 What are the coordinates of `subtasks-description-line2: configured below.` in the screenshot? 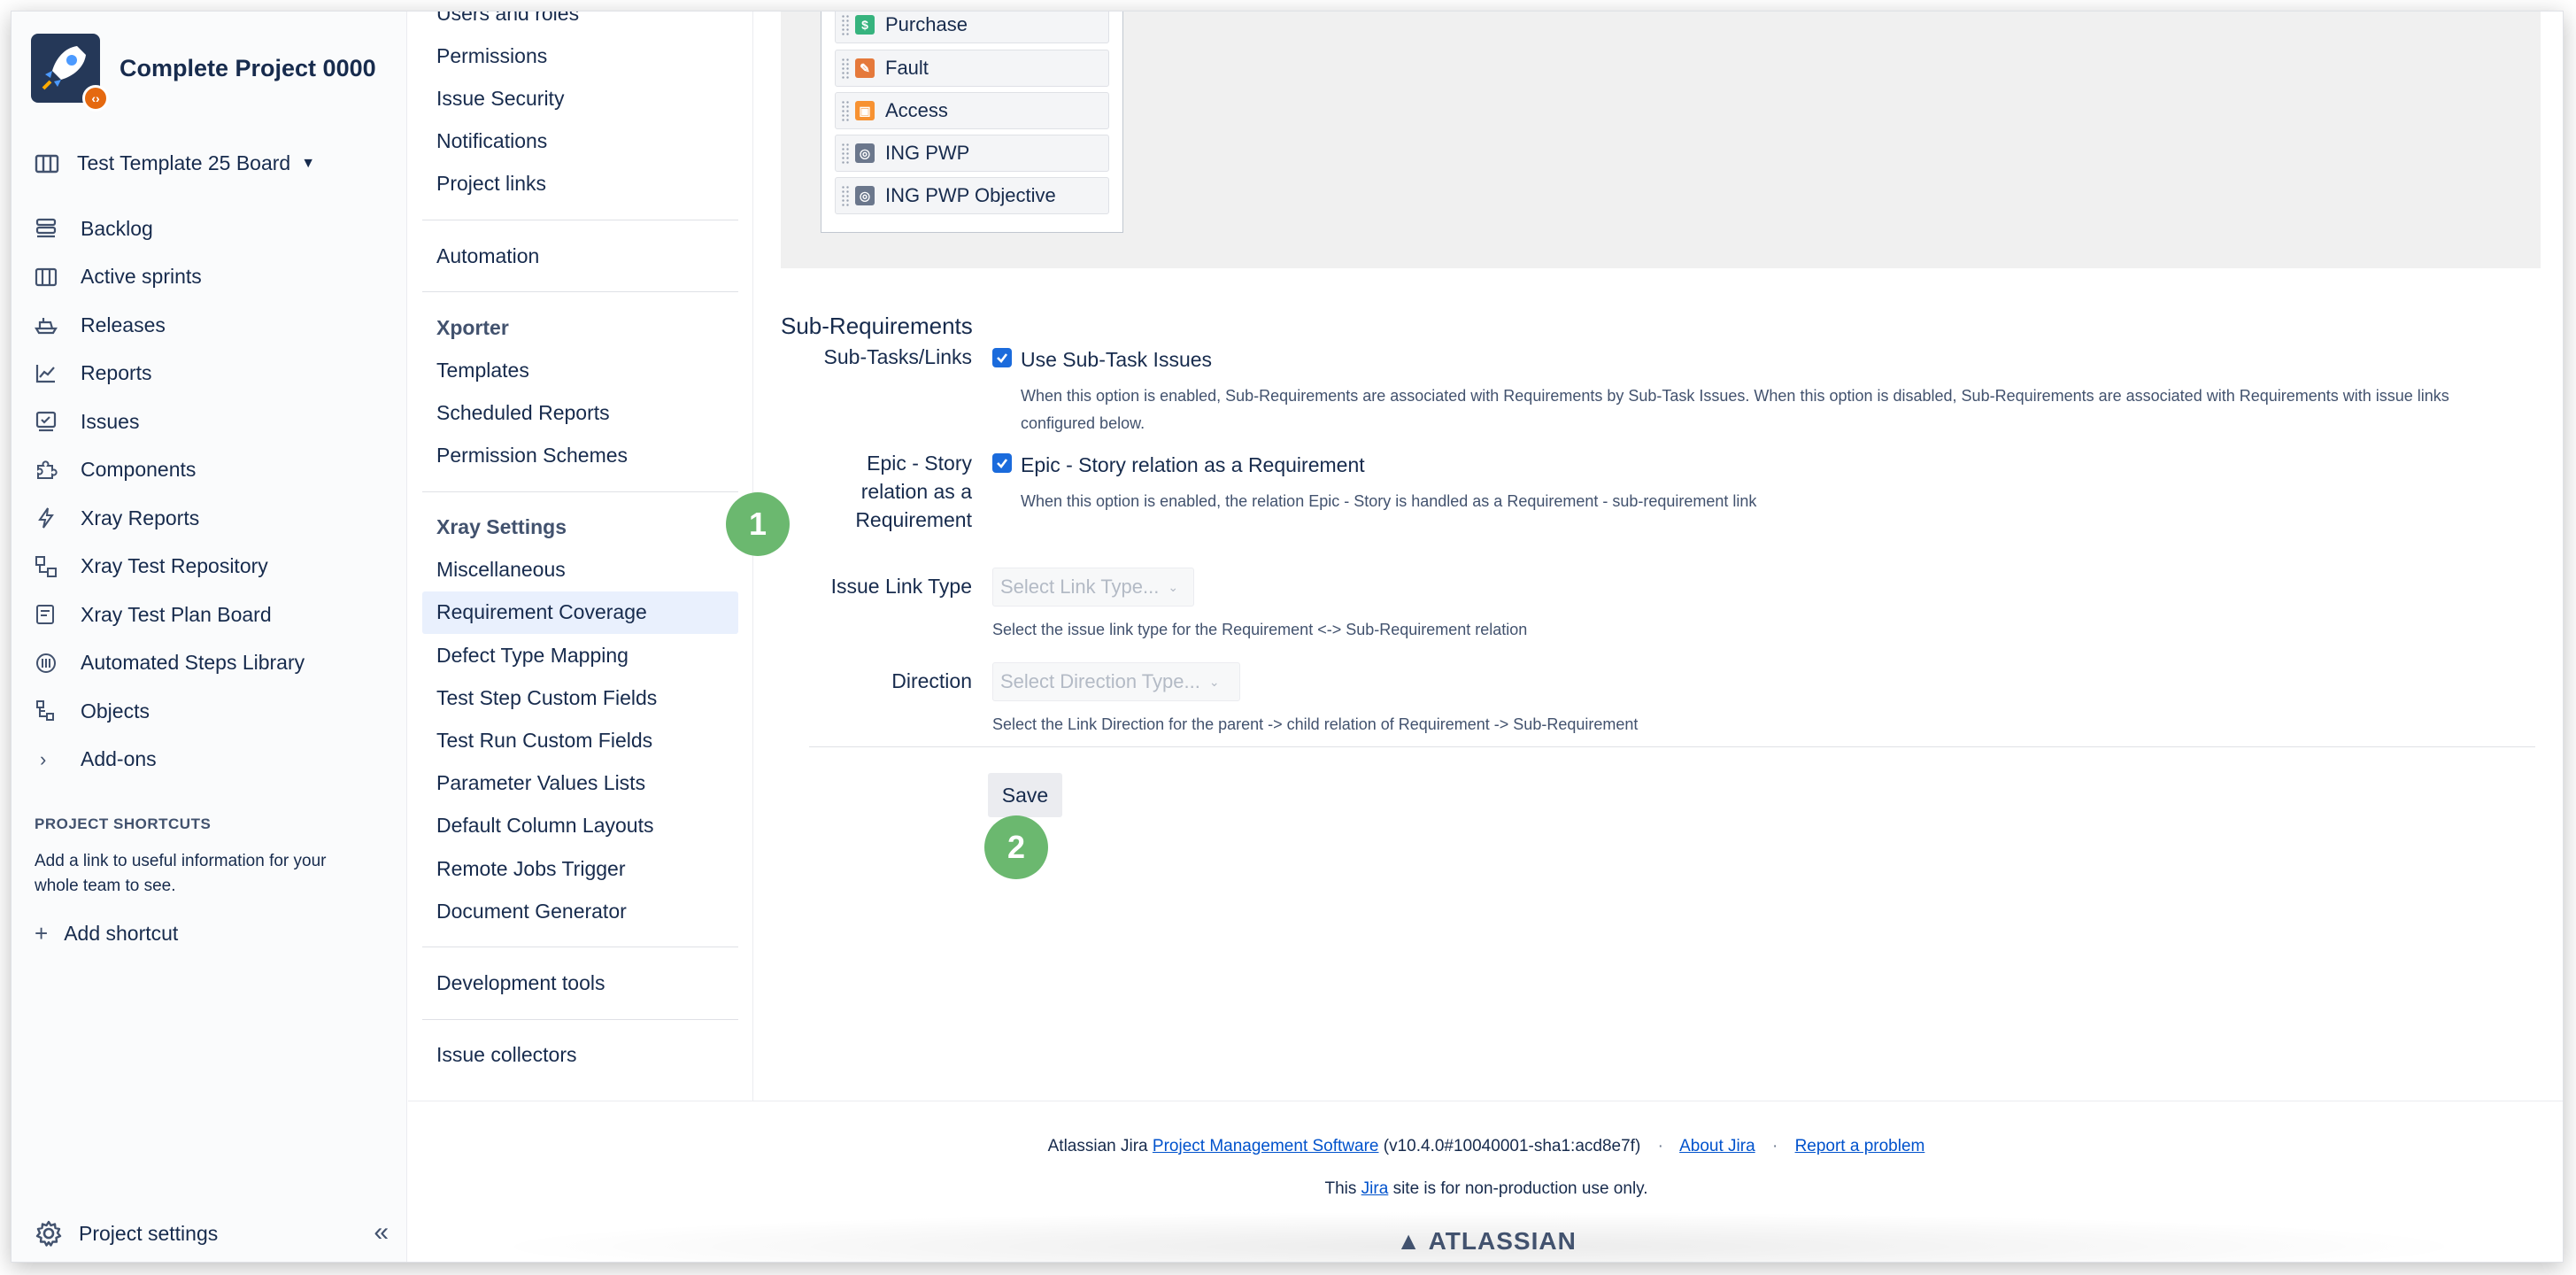 It's located at (1083, 423).